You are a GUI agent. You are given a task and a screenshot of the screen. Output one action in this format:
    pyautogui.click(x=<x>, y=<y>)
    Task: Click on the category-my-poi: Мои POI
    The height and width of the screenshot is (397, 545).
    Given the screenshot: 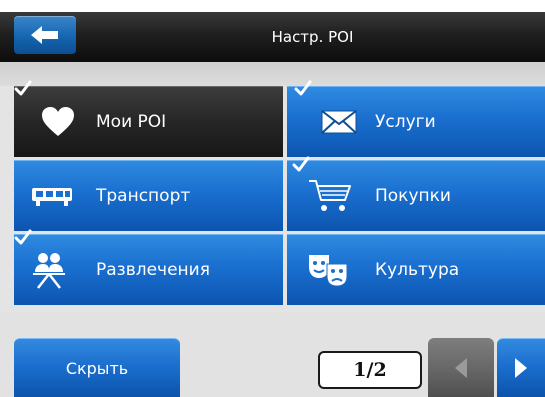 What is the action you would take?
    pyautogui.click(x=148, y=121)
    